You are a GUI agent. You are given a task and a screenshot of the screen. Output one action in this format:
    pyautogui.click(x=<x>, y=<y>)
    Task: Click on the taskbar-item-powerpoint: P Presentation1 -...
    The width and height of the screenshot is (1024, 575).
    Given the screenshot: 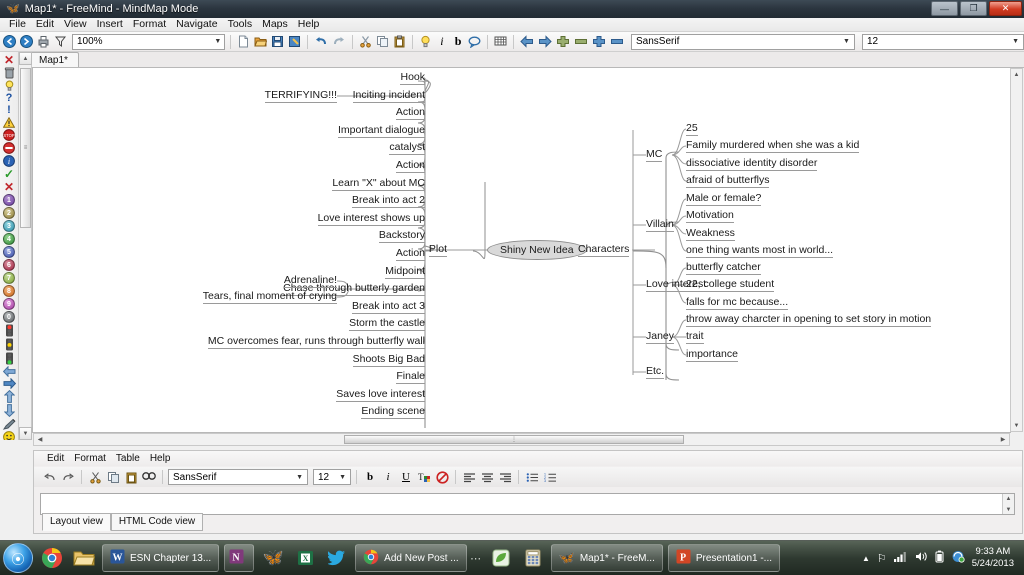 What is the action you would take?
    pyautogui.click(x=724, y=558)
    